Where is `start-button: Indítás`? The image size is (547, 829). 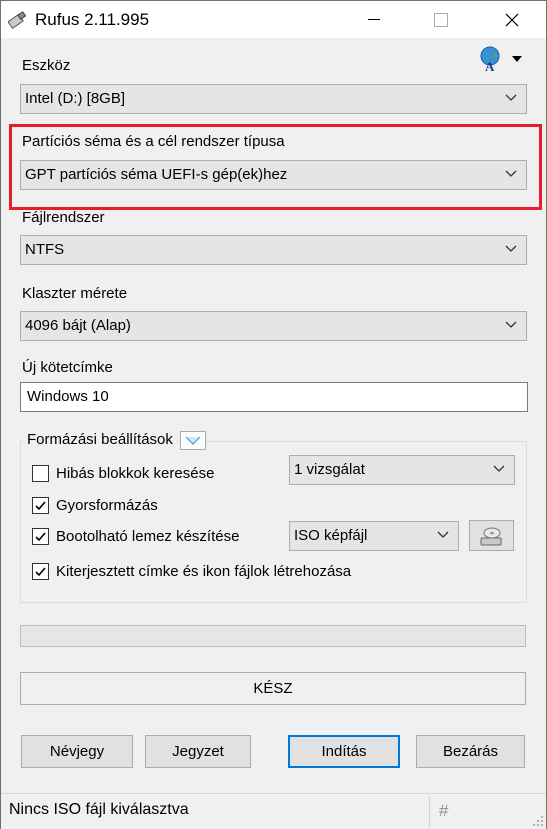 start-button: Indítás is located at coordinates (344, 751).